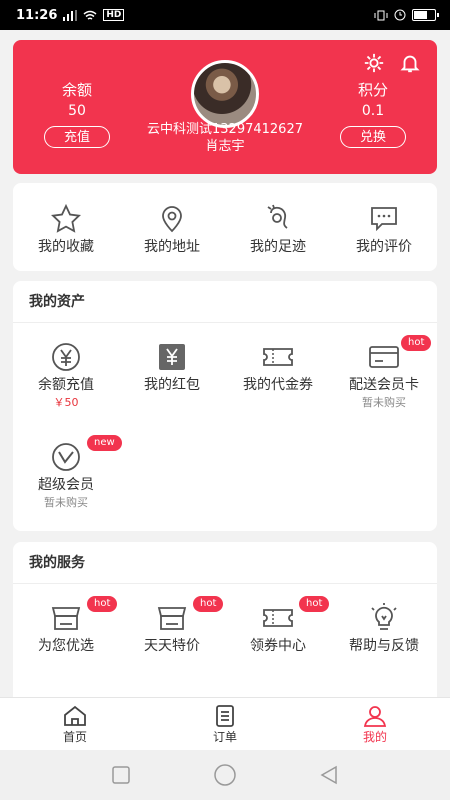  I want to click on status-bar: 11:26 HD, so click(225, 15).